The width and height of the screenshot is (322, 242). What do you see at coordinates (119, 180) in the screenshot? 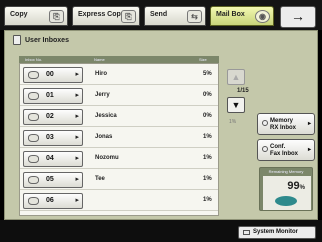
I see `inbox-row: 05 ▸ Tee 1%` at bounding box center [119, 180].